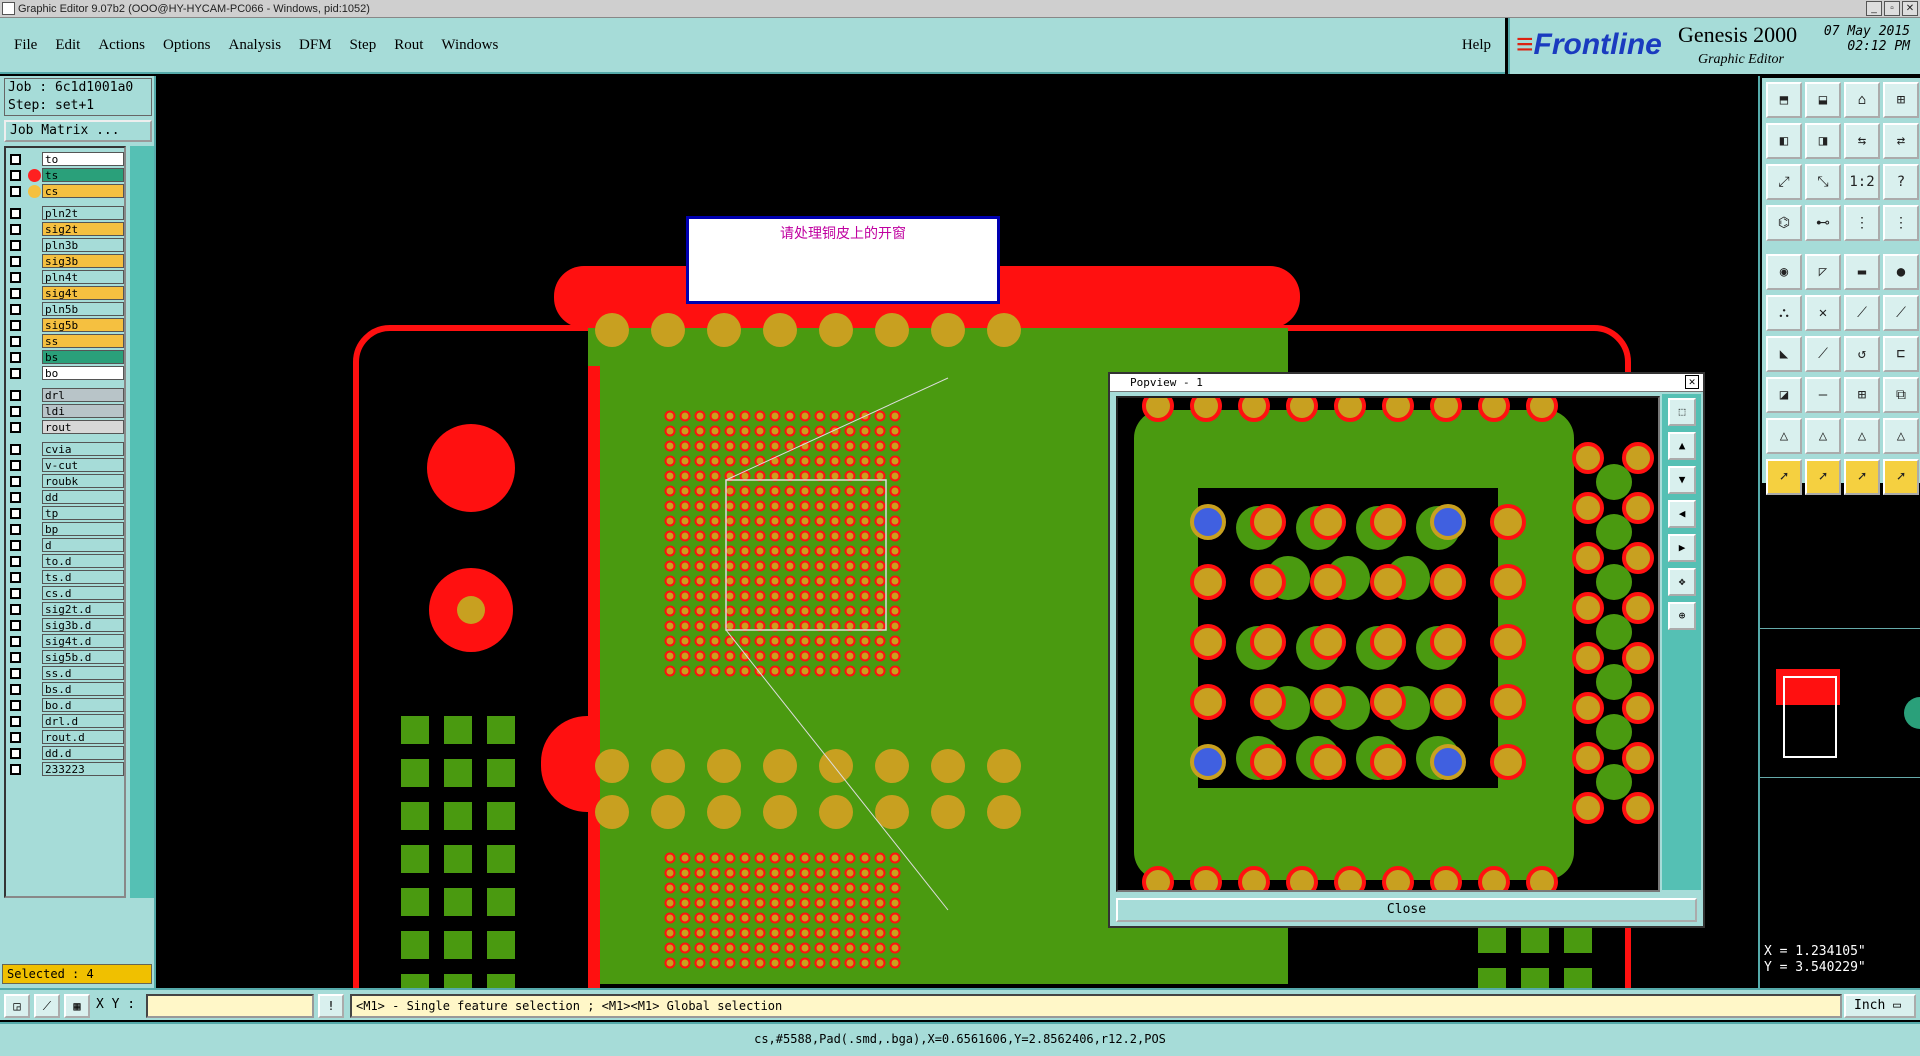 This screenshot has width=1920, height=1056. What do you see at coordinates (408, 45) in the screenshot?
I see `menu-rout: Rout` at bounding box center [408, 45].